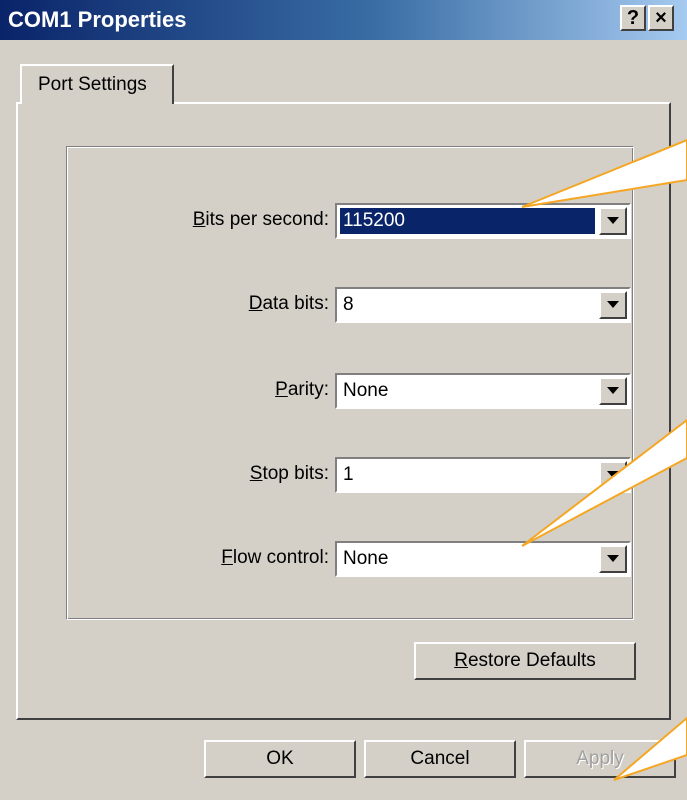 This screenshot has width=687, height=800. Describe the element at coordinates (97, 19) in the screenshot. I see `window-title: COM1 Properties` at that location.